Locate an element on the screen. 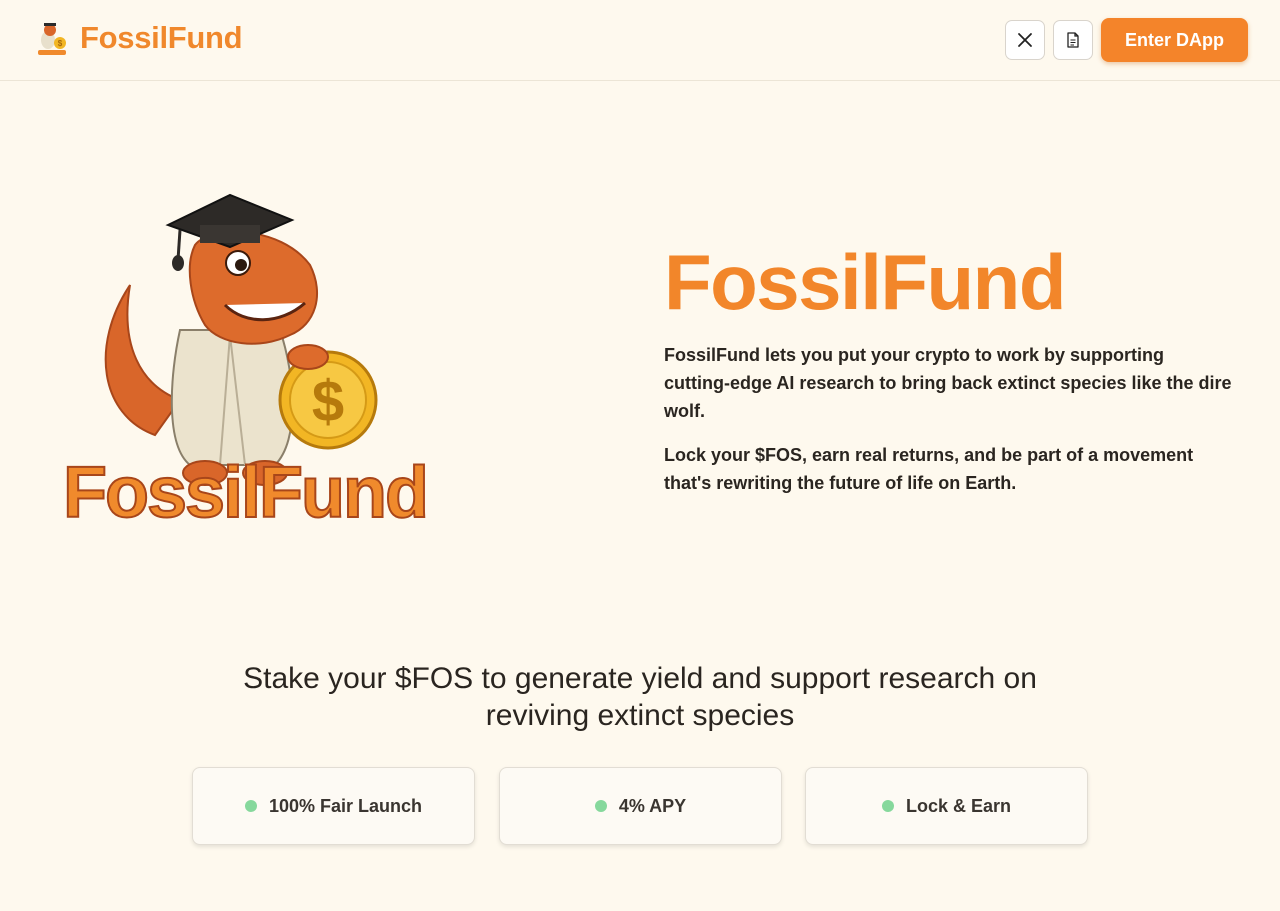  coin-dollar-symbol: $ is located at coordinates (328, 401).